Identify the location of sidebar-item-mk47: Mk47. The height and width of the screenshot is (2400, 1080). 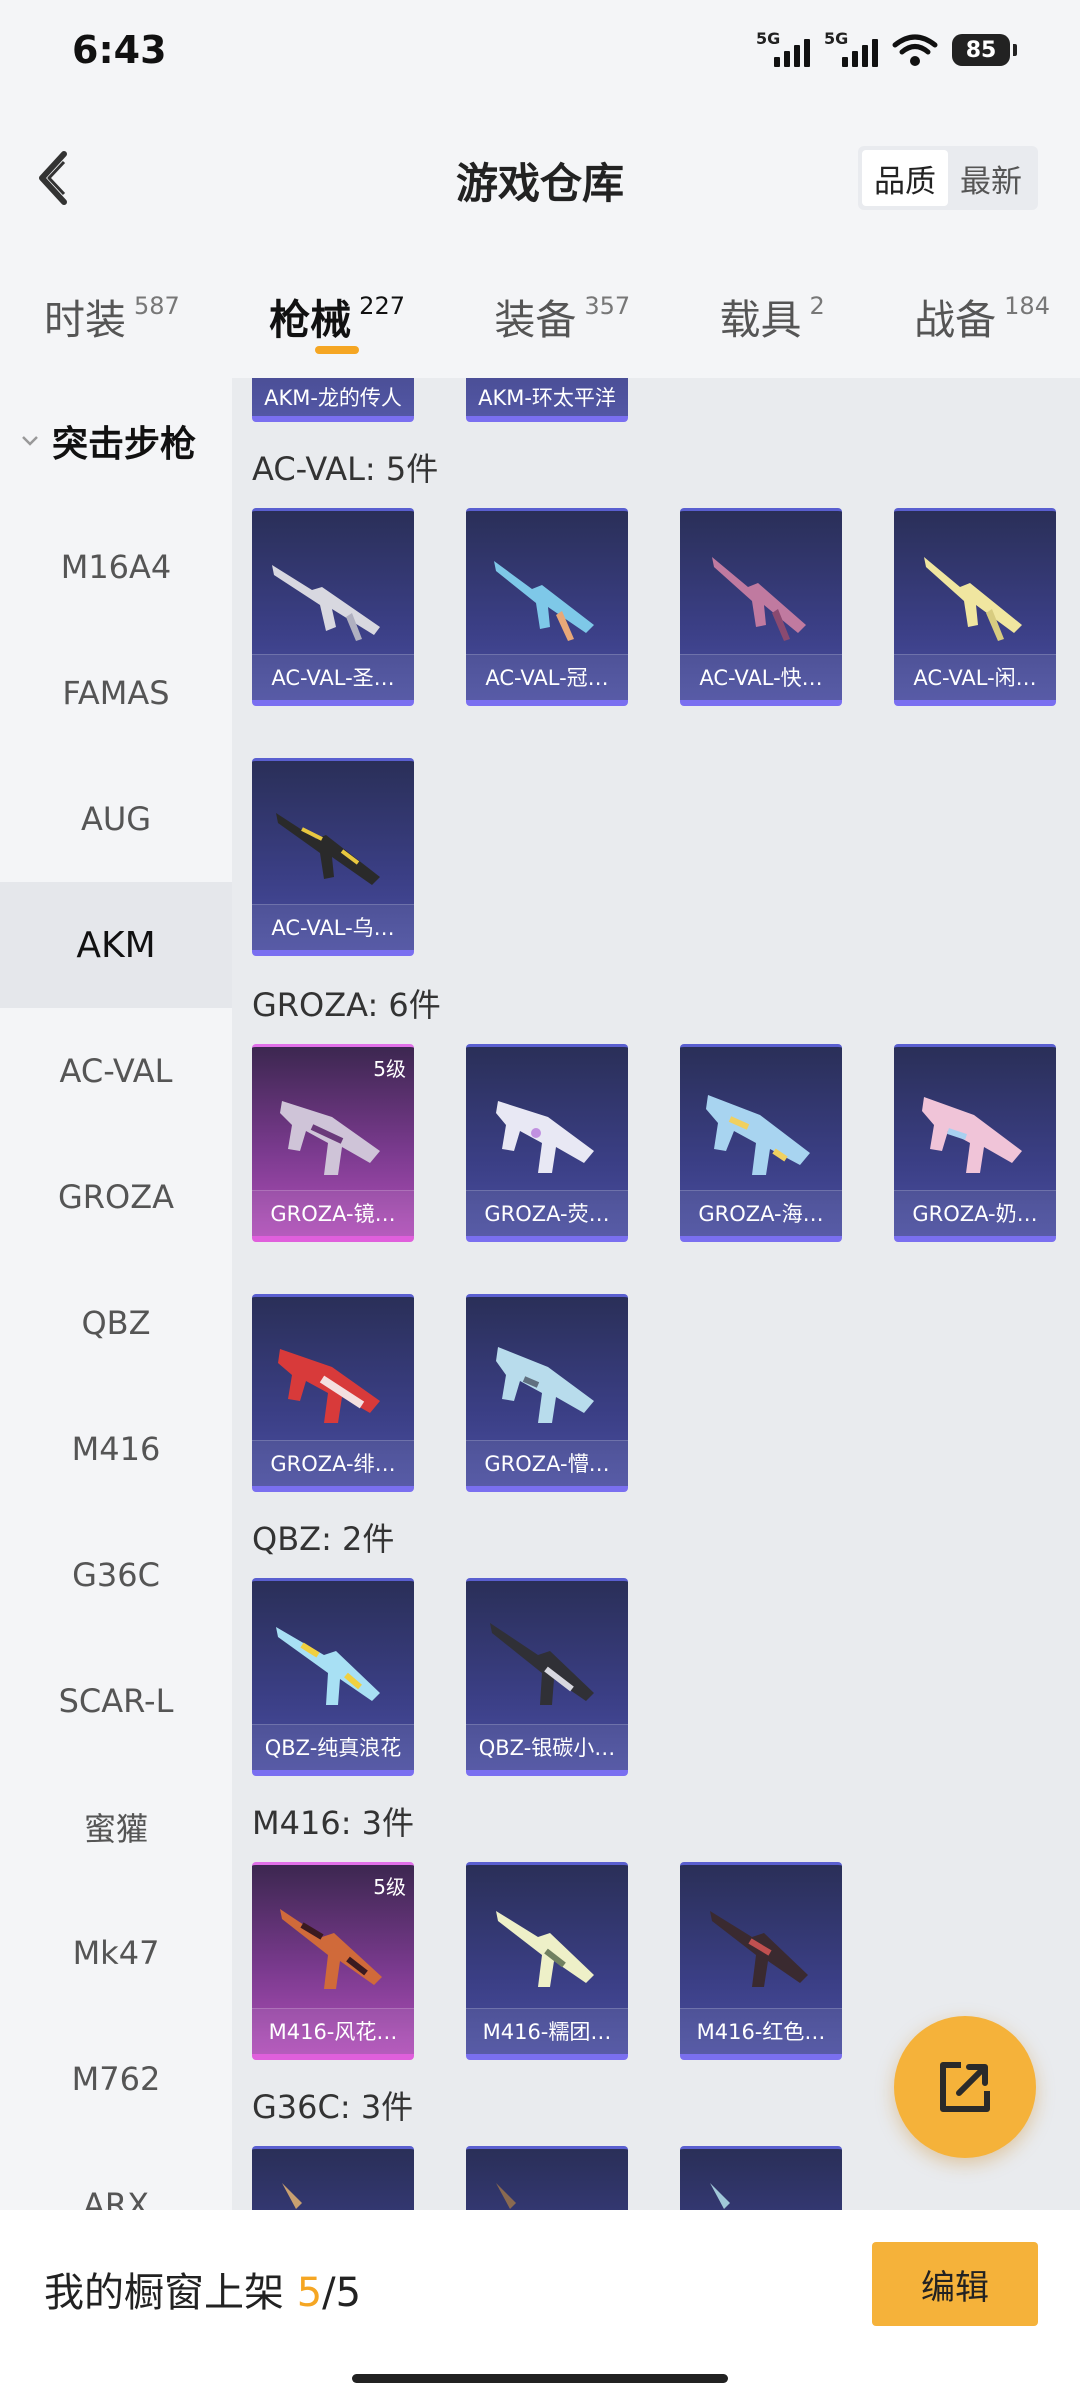
(116, 1953).